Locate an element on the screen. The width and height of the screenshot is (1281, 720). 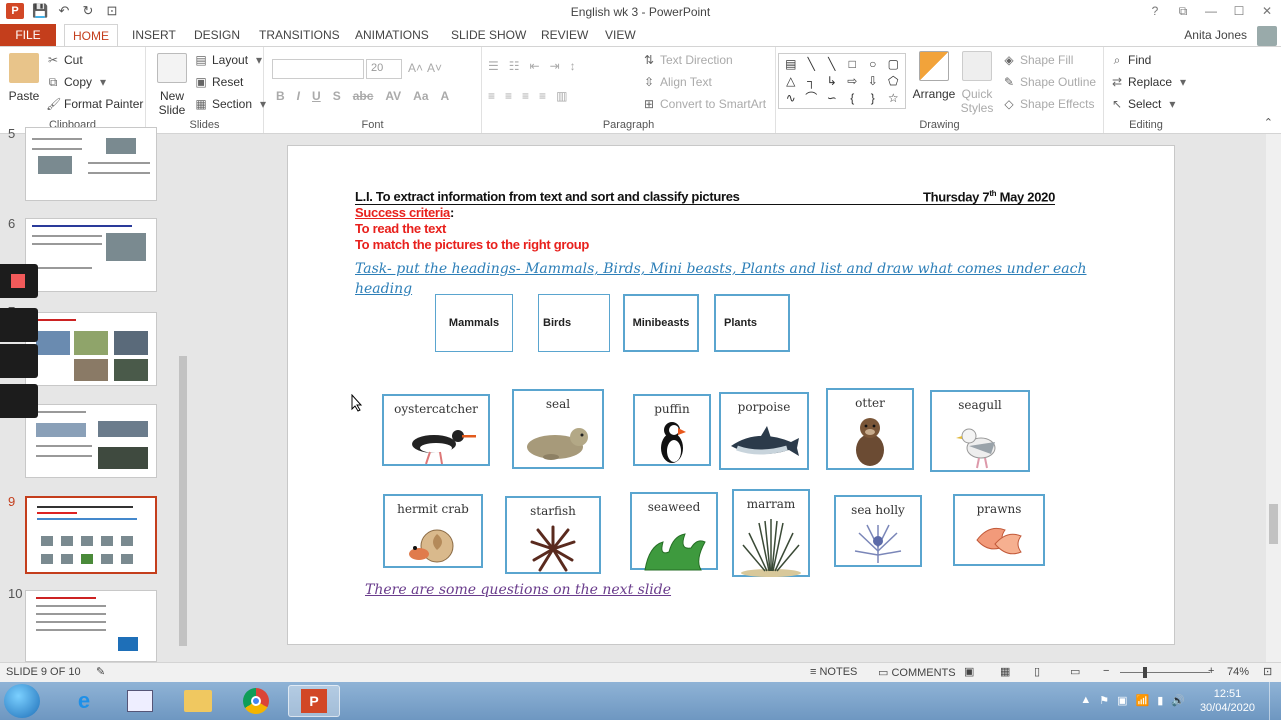
shape-effects-button: ◇ Shape Effects is located at coordinates (1048, 104).